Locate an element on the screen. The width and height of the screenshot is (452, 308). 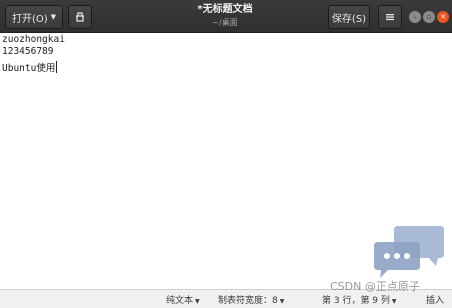
language-label: 纯文本 is located at coordinates (180, 301).